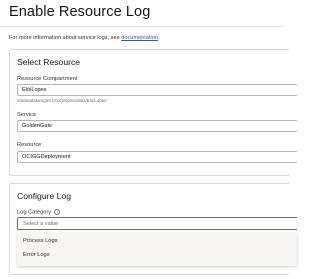 The image size is (320, 279). I want to click on header-divider, so click(141, 26).